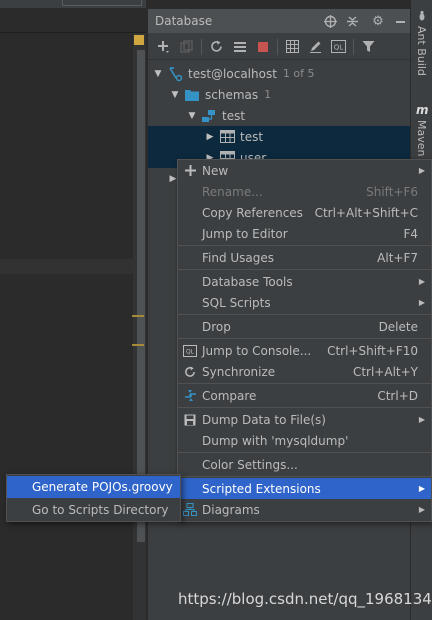  What do you see at coordinates (184, 21) in the screenshot?
I see `database-title: Database` at bounding box center [184, 21].